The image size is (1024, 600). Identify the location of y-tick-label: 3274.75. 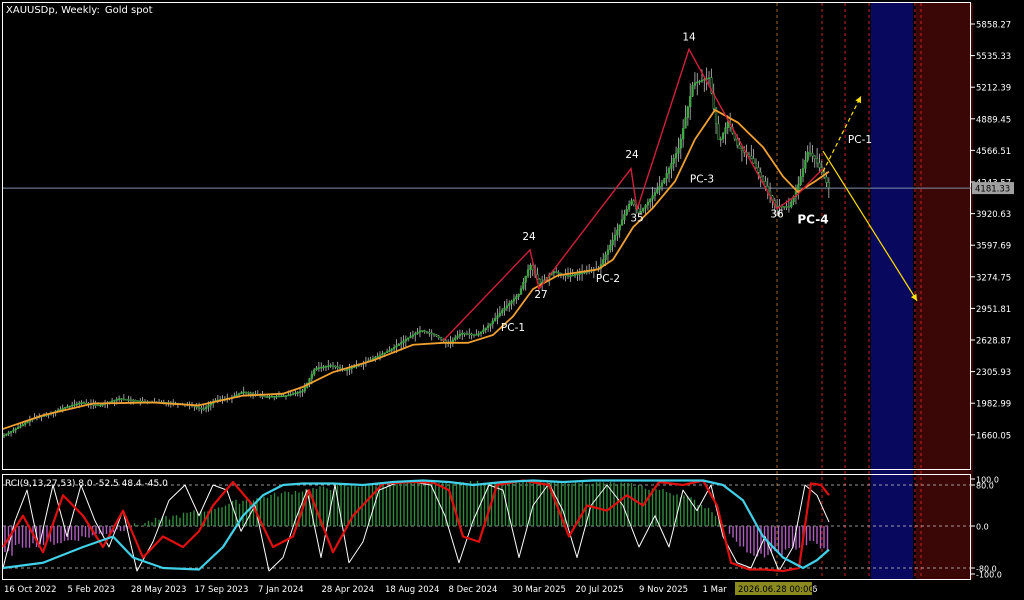
(993, 278).